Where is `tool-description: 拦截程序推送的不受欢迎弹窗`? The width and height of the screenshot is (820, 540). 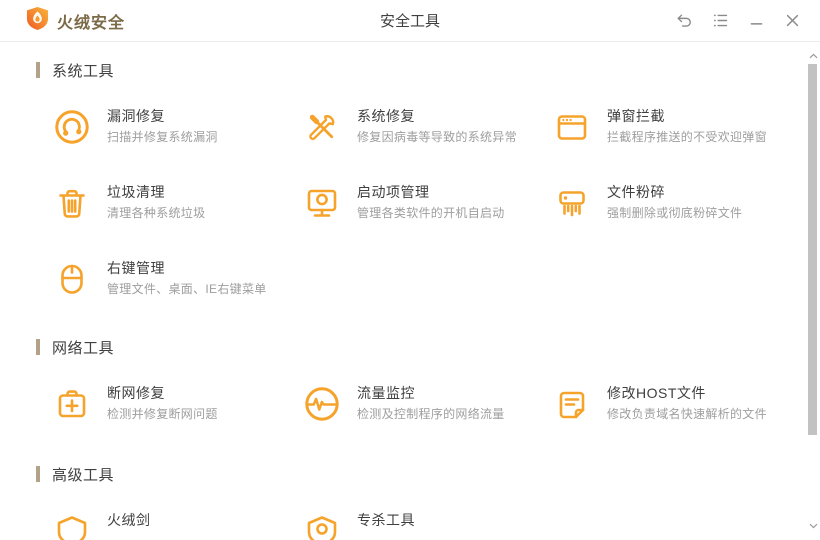
tool-description: 拦截程序推送的不受欢迎弹窗 is located at coordinates (687, 137).